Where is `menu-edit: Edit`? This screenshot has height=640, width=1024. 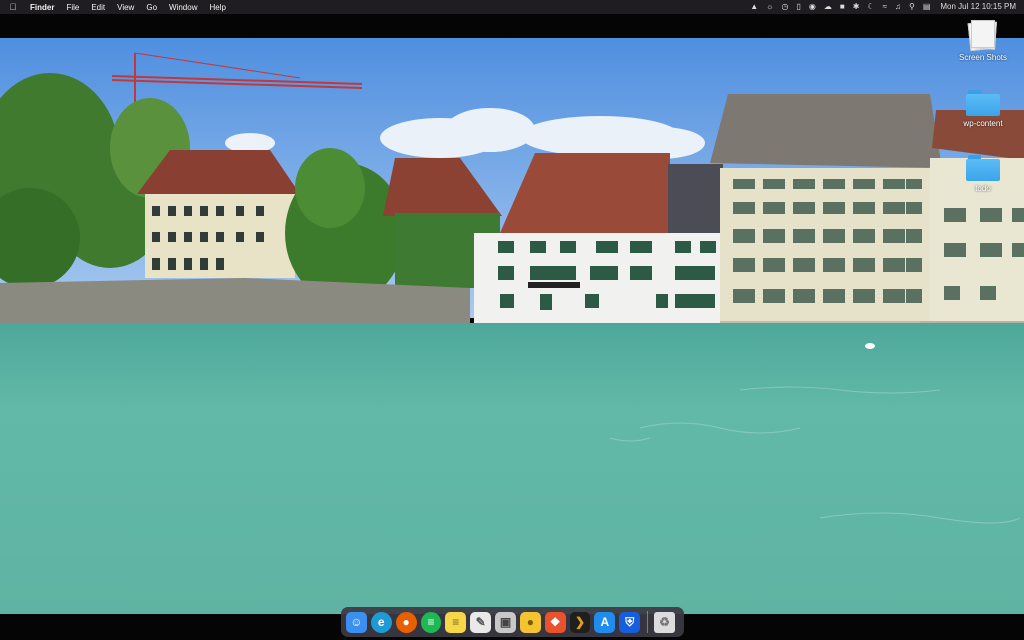
menu-edit: Edit is located at coordinates (98, 7).